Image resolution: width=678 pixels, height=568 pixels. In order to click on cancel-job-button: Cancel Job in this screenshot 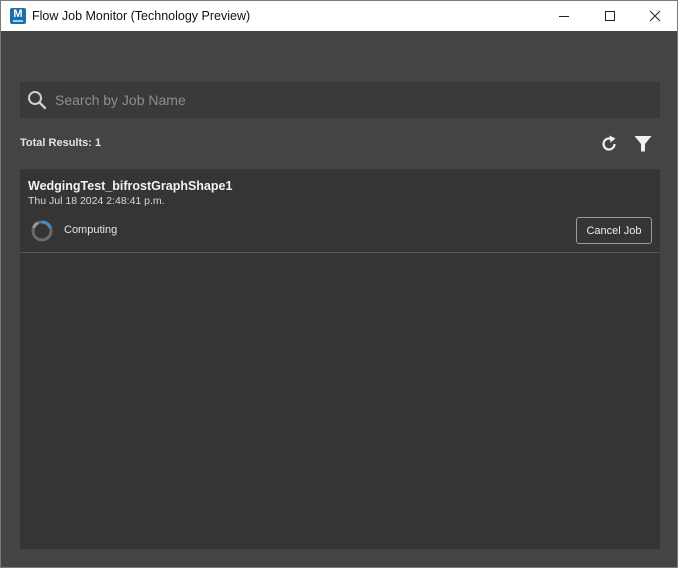, I will do `click(614, 230)`.